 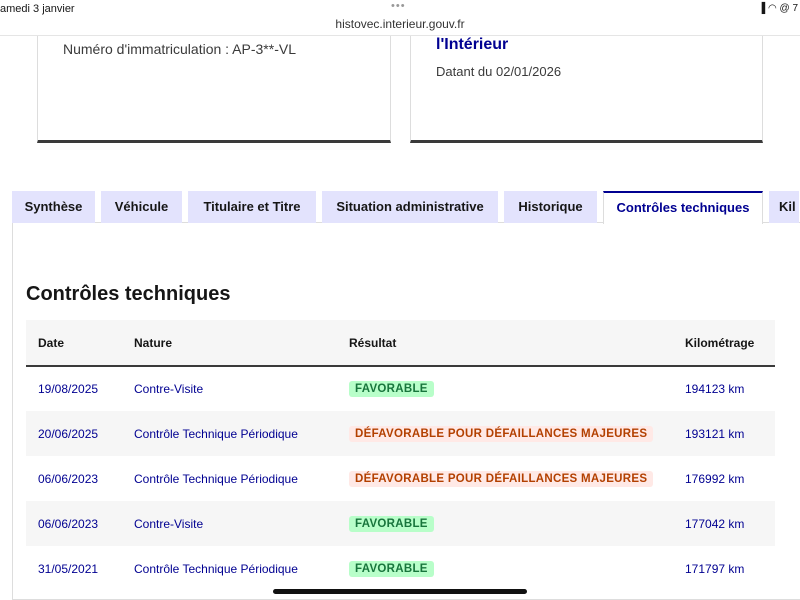 What do you see at coordinates (229, 343) in the screenshot?
I see `col-nature: Nature` at bounding box center [229, 343].